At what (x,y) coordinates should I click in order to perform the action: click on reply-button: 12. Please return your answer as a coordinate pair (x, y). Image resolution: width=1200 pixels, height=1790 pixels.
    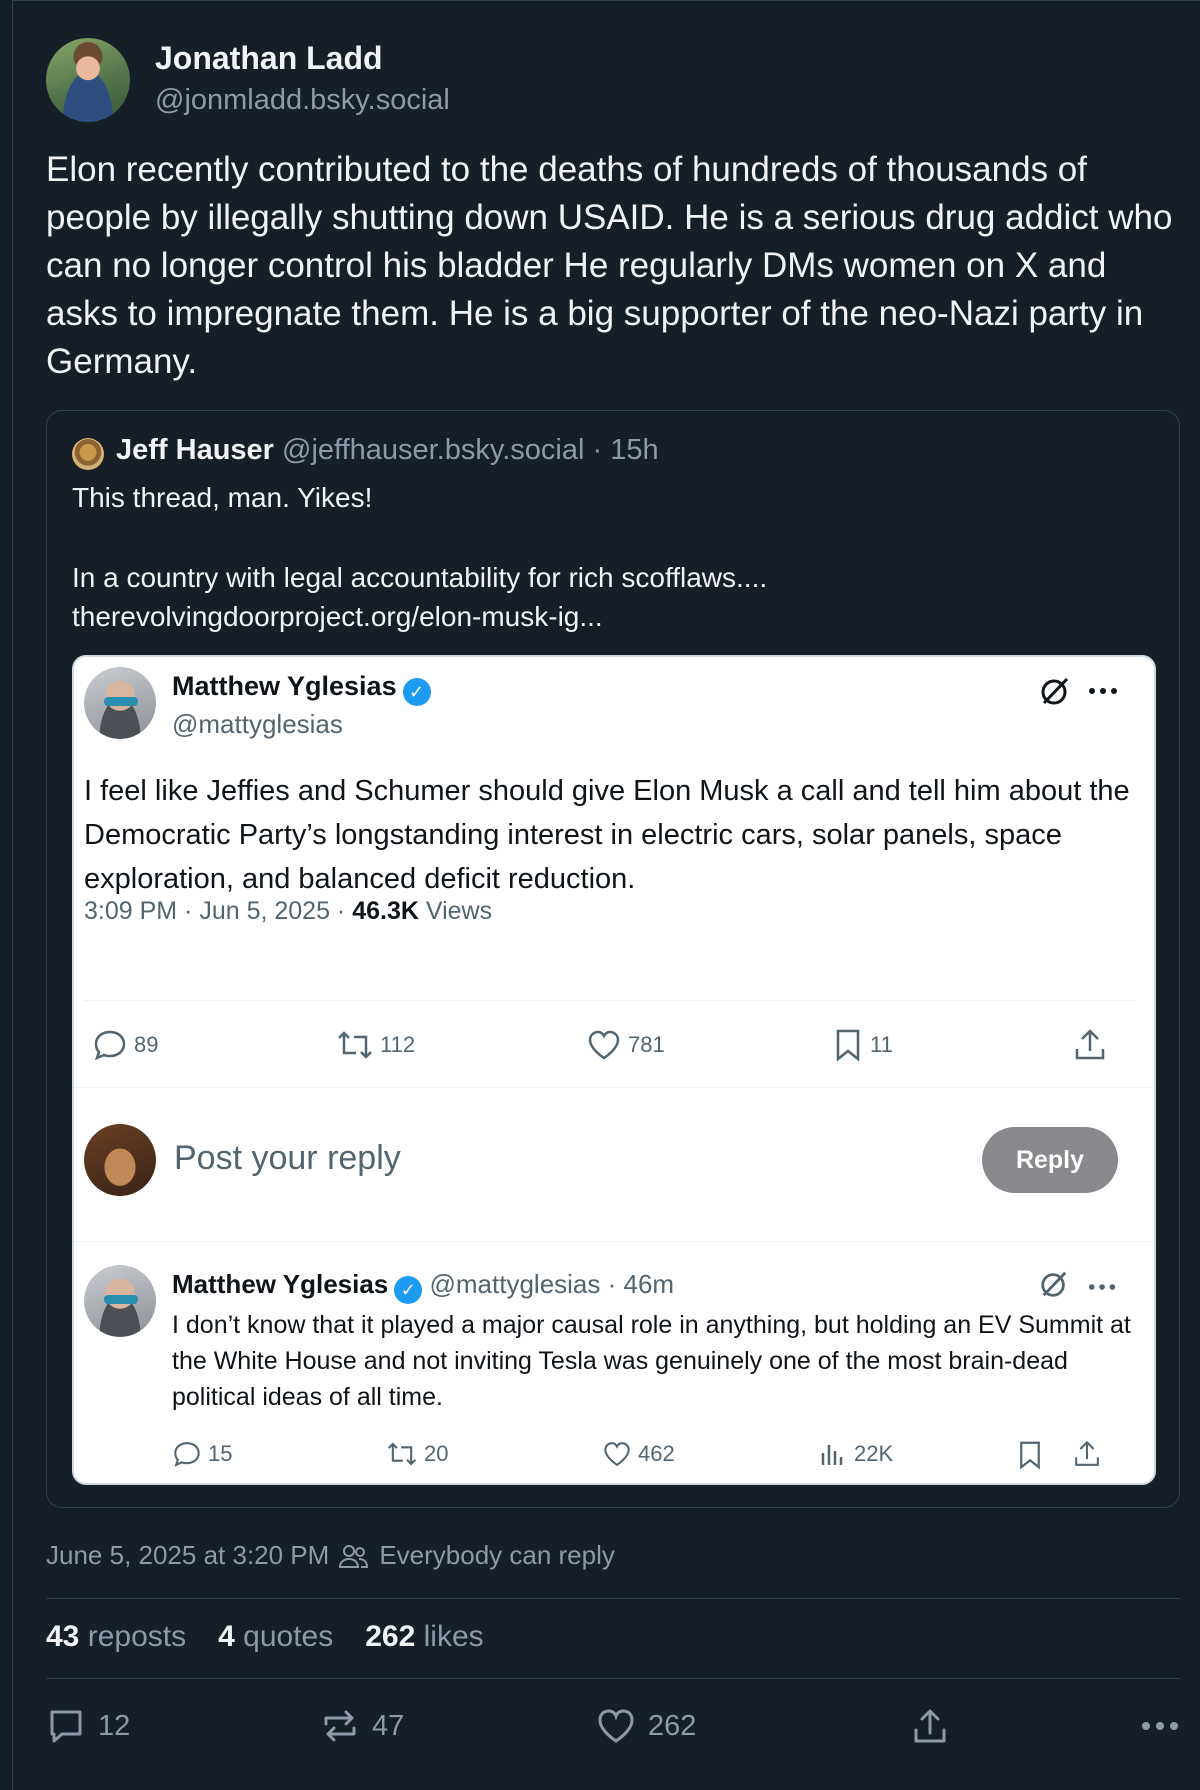
    Looking at the image, I should click on (183, 1726).